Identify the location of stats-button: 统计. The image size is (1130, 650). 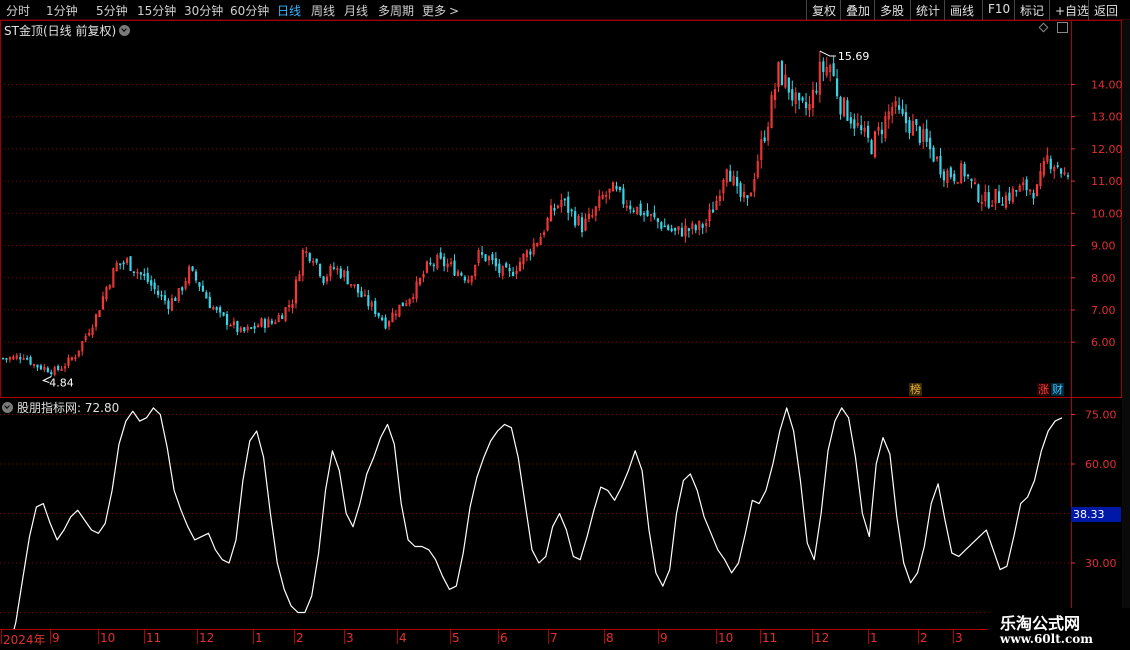
(927, 10).